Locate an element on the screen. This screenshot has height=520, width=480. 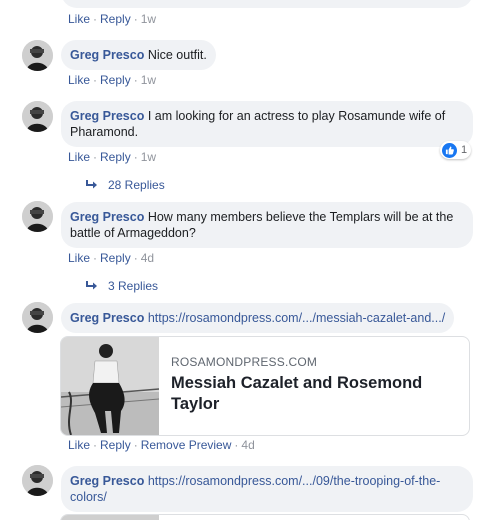
link-preview-site: ROSAMONDPRESS.COM is located at coordinates (244, 362).